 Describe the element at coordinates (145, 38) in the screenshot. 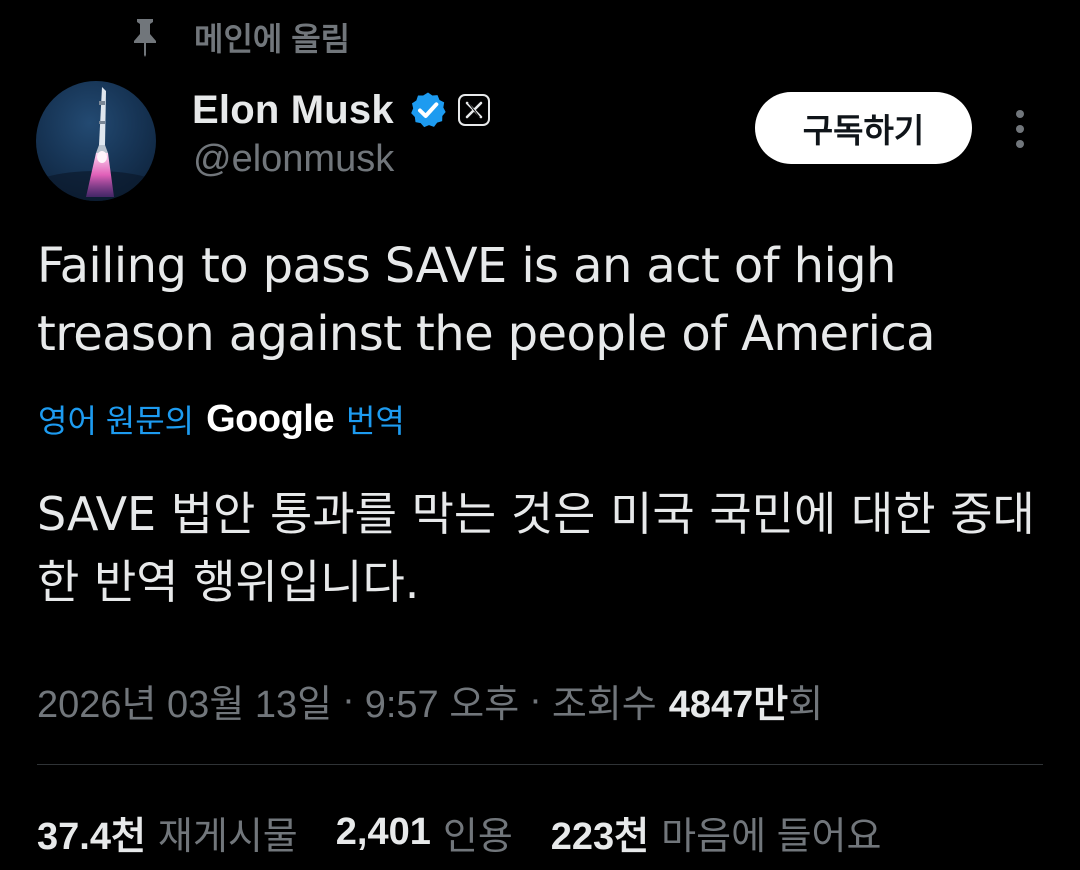

I see `pin-icon` at that location.